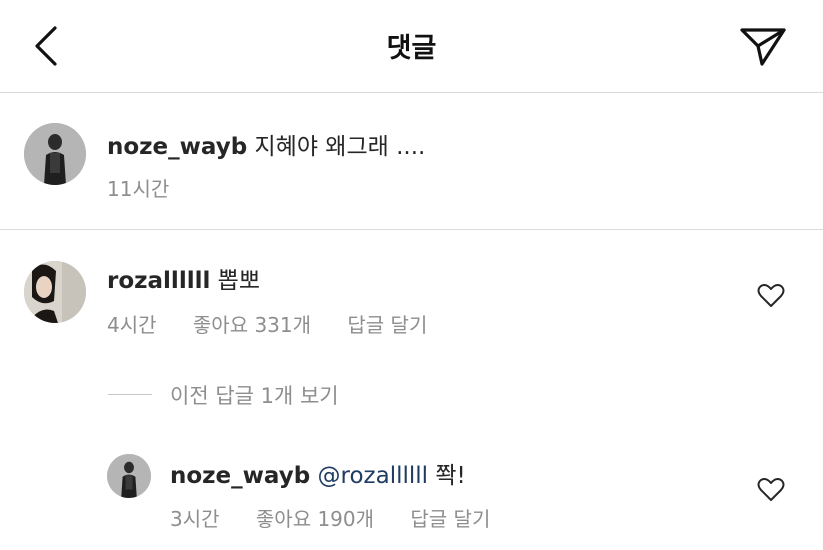  Describe the element at coordinates (450, 476) in the screenshot. I see `reply-text: 쫙!` at that location.